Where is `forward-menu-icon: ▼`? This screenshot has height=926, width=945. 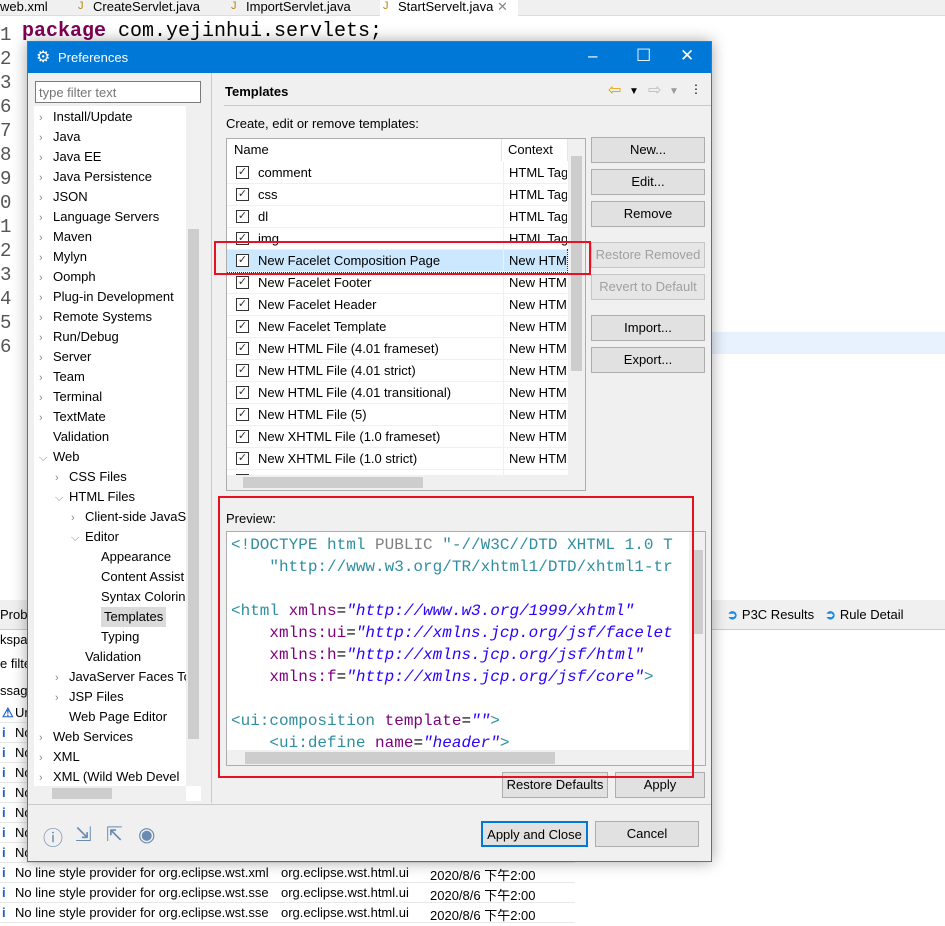
forward-menu-icon: ▼ is located at coordinates (674, 91).